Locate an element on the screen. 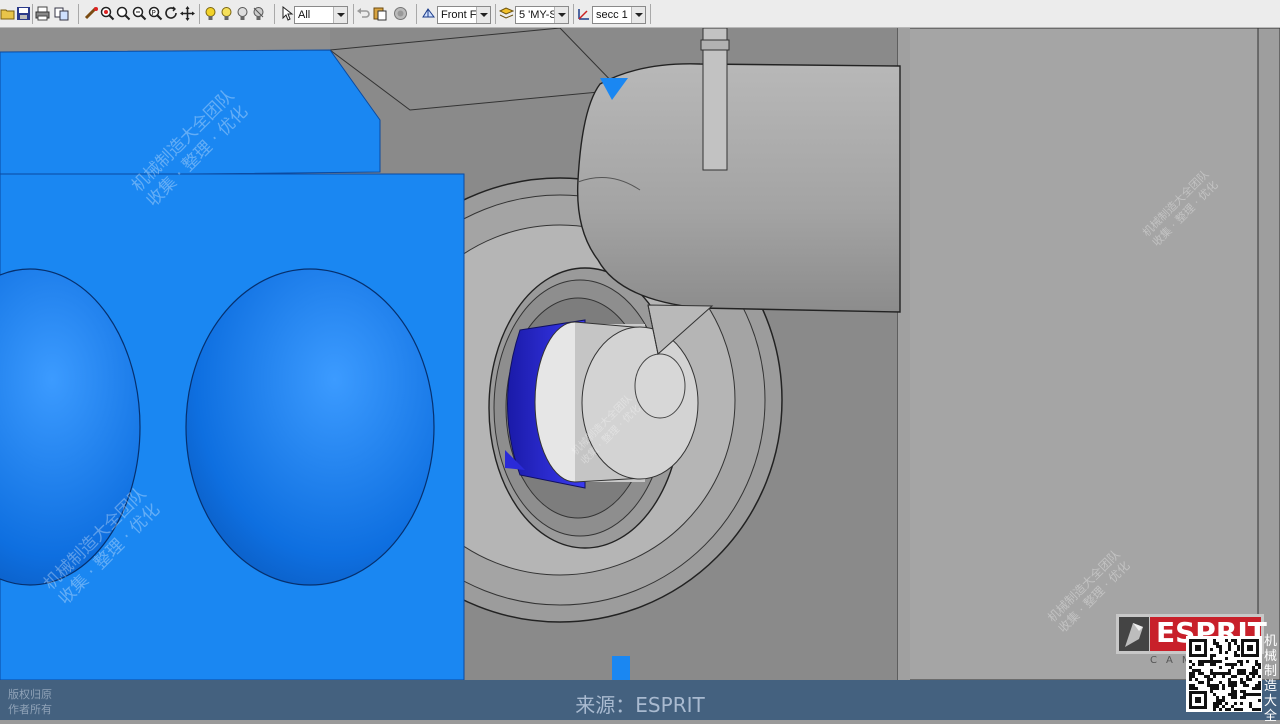 Image resolution: width=1280 pixels, height=724 pixels. view-icon is located at coordinates (428, 13).